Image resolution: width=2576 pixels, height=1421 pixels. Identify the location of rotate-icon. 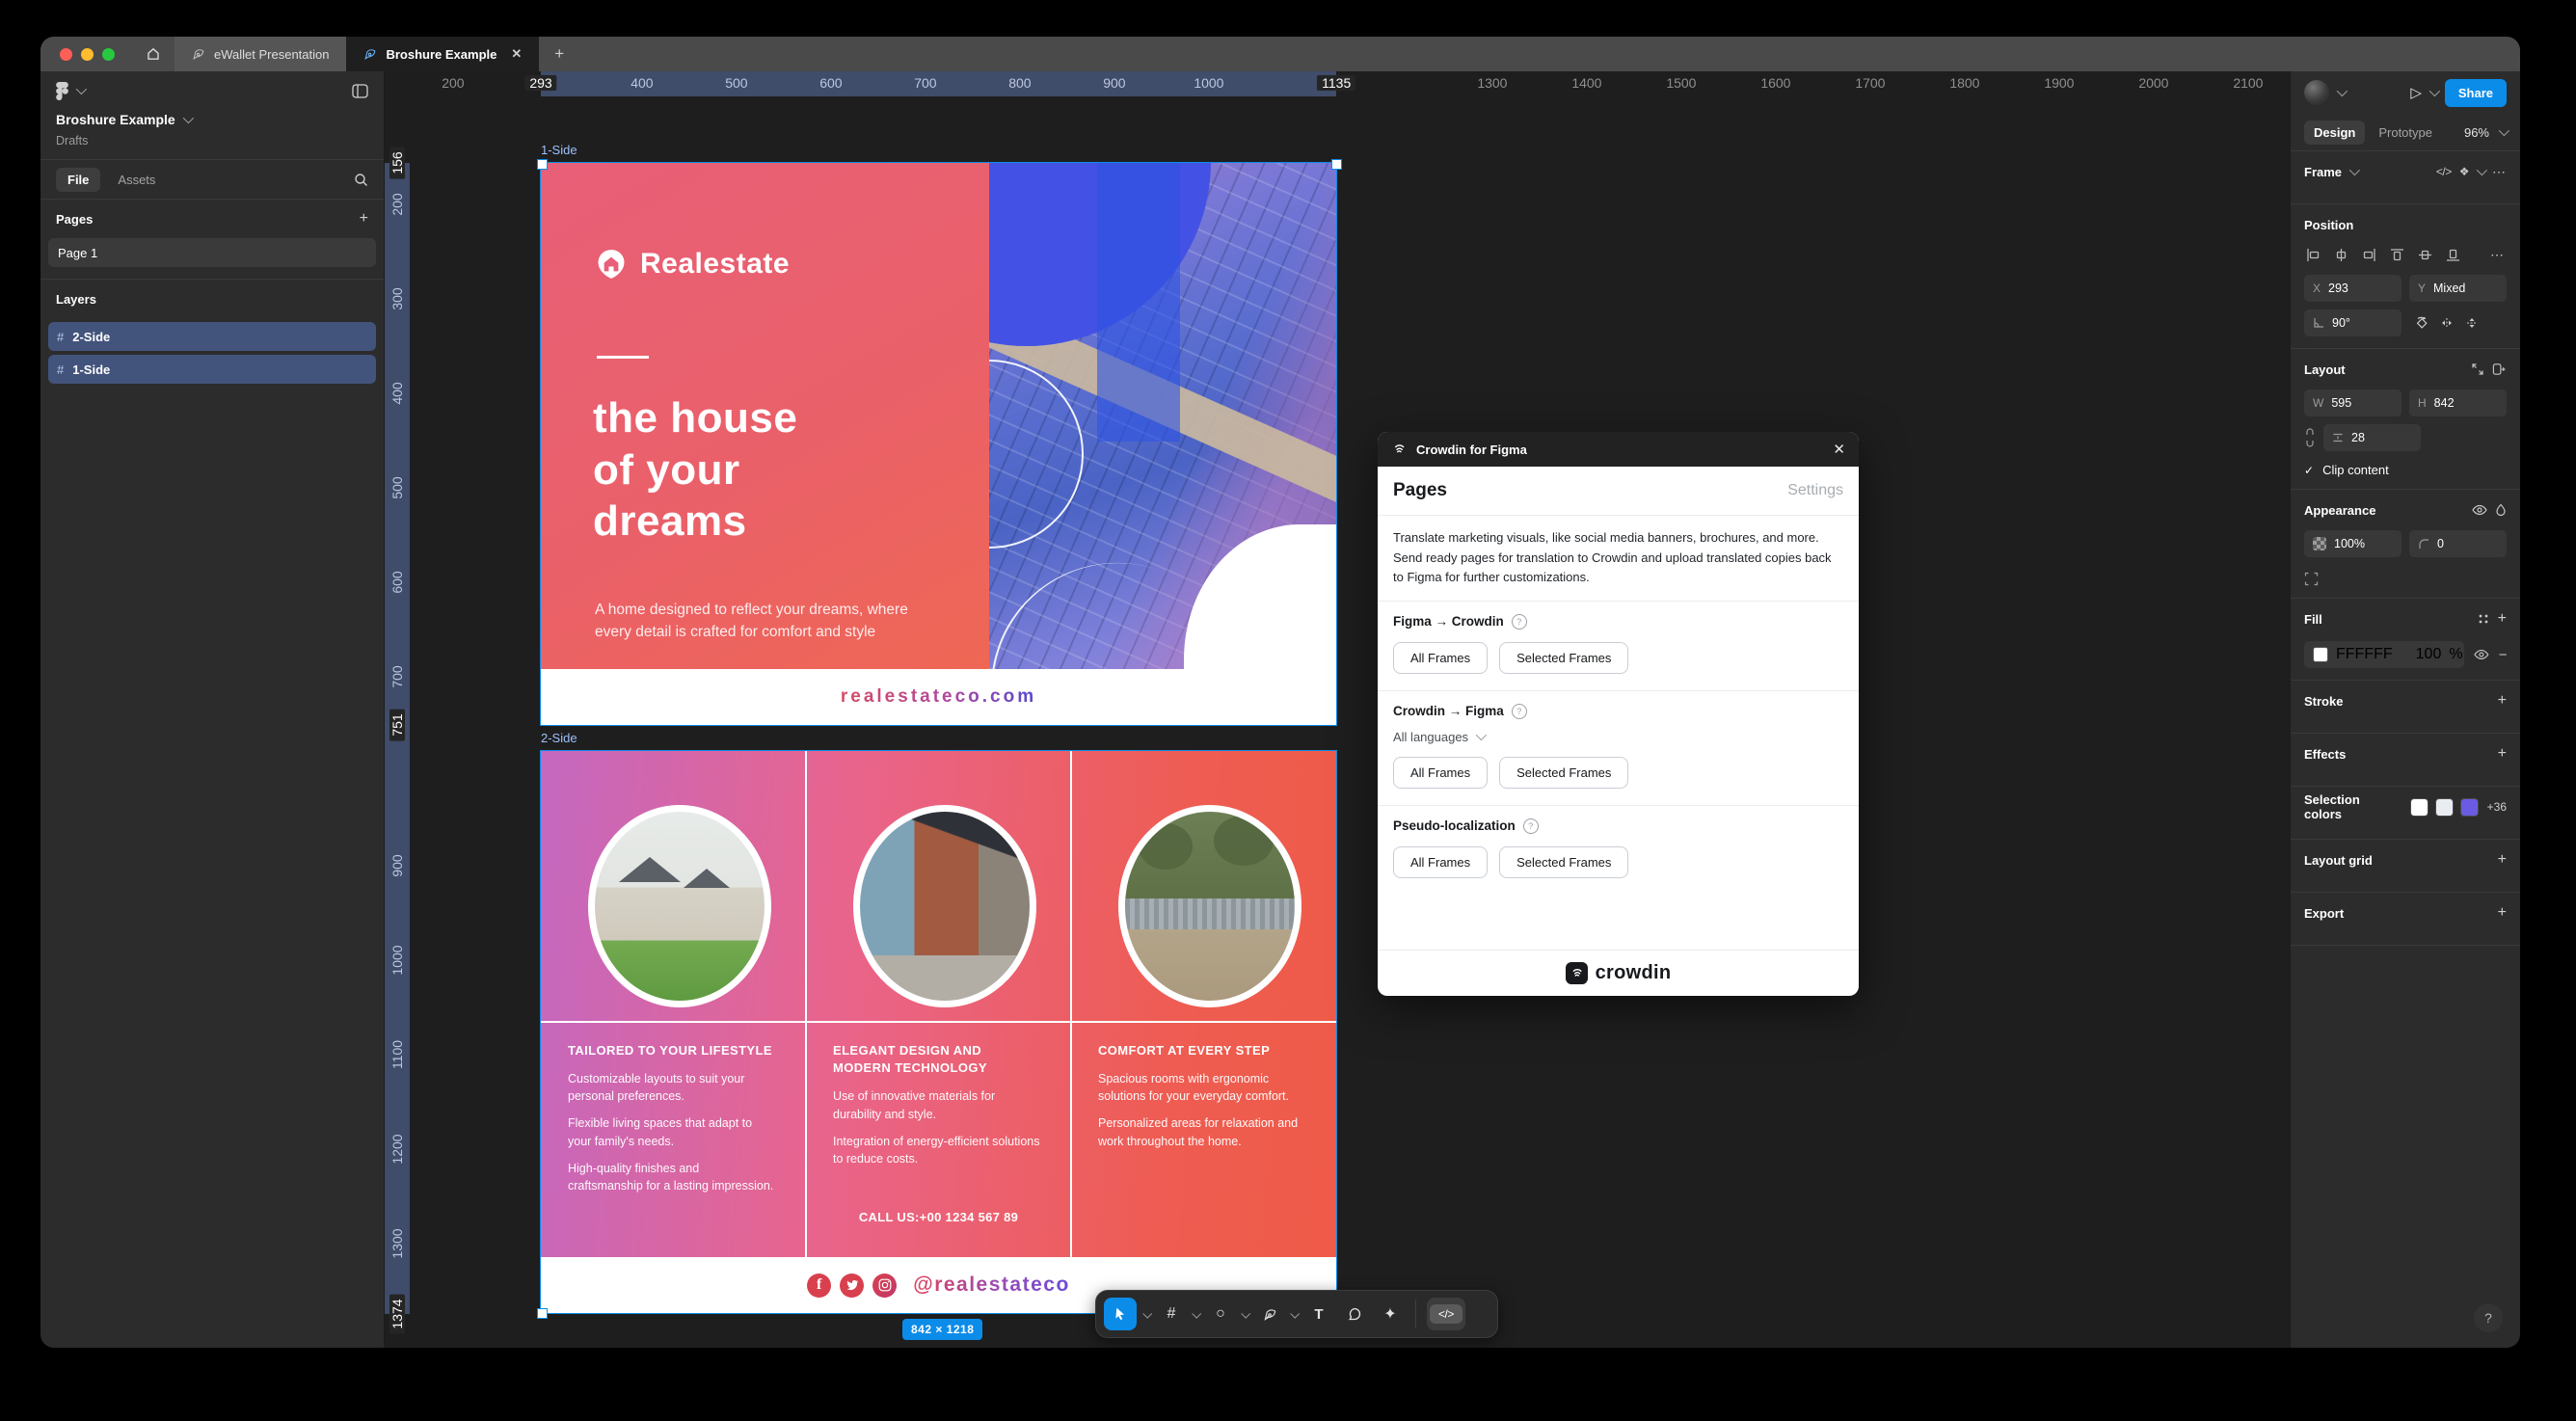
(2421, 323).